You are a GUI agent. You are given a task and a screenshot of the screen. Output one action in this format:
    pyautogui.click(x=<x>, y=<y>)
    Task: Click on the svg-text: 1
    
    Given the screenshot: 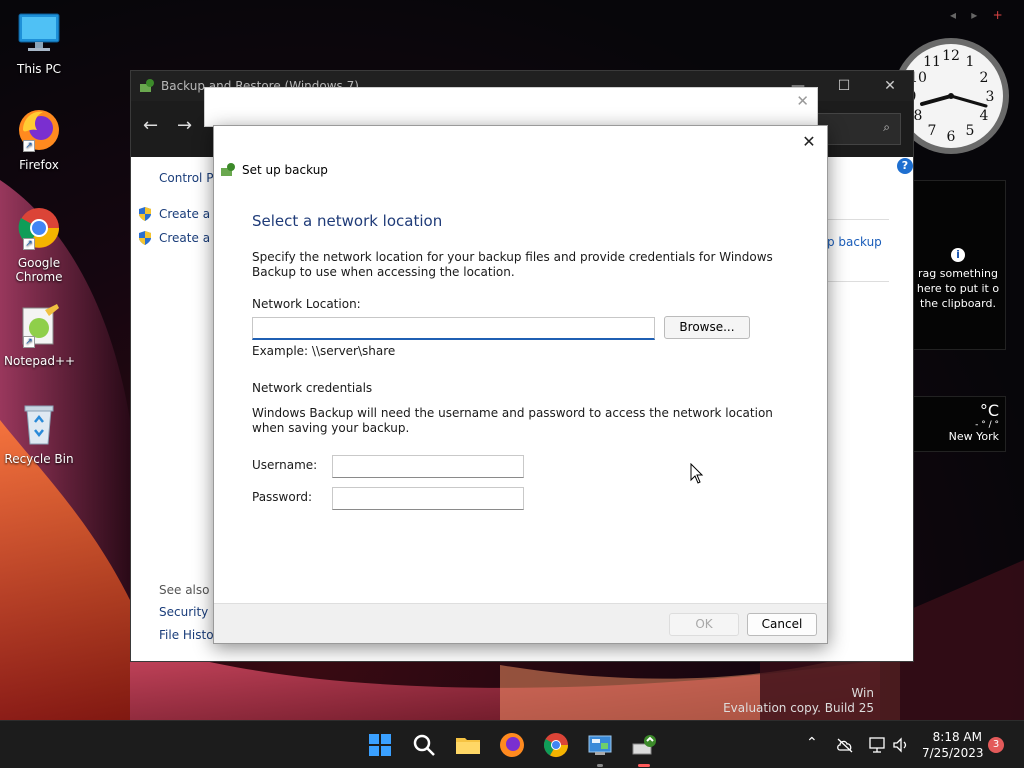 What is the action you would take?
    pyautogui.click(x=970, y=62)
    